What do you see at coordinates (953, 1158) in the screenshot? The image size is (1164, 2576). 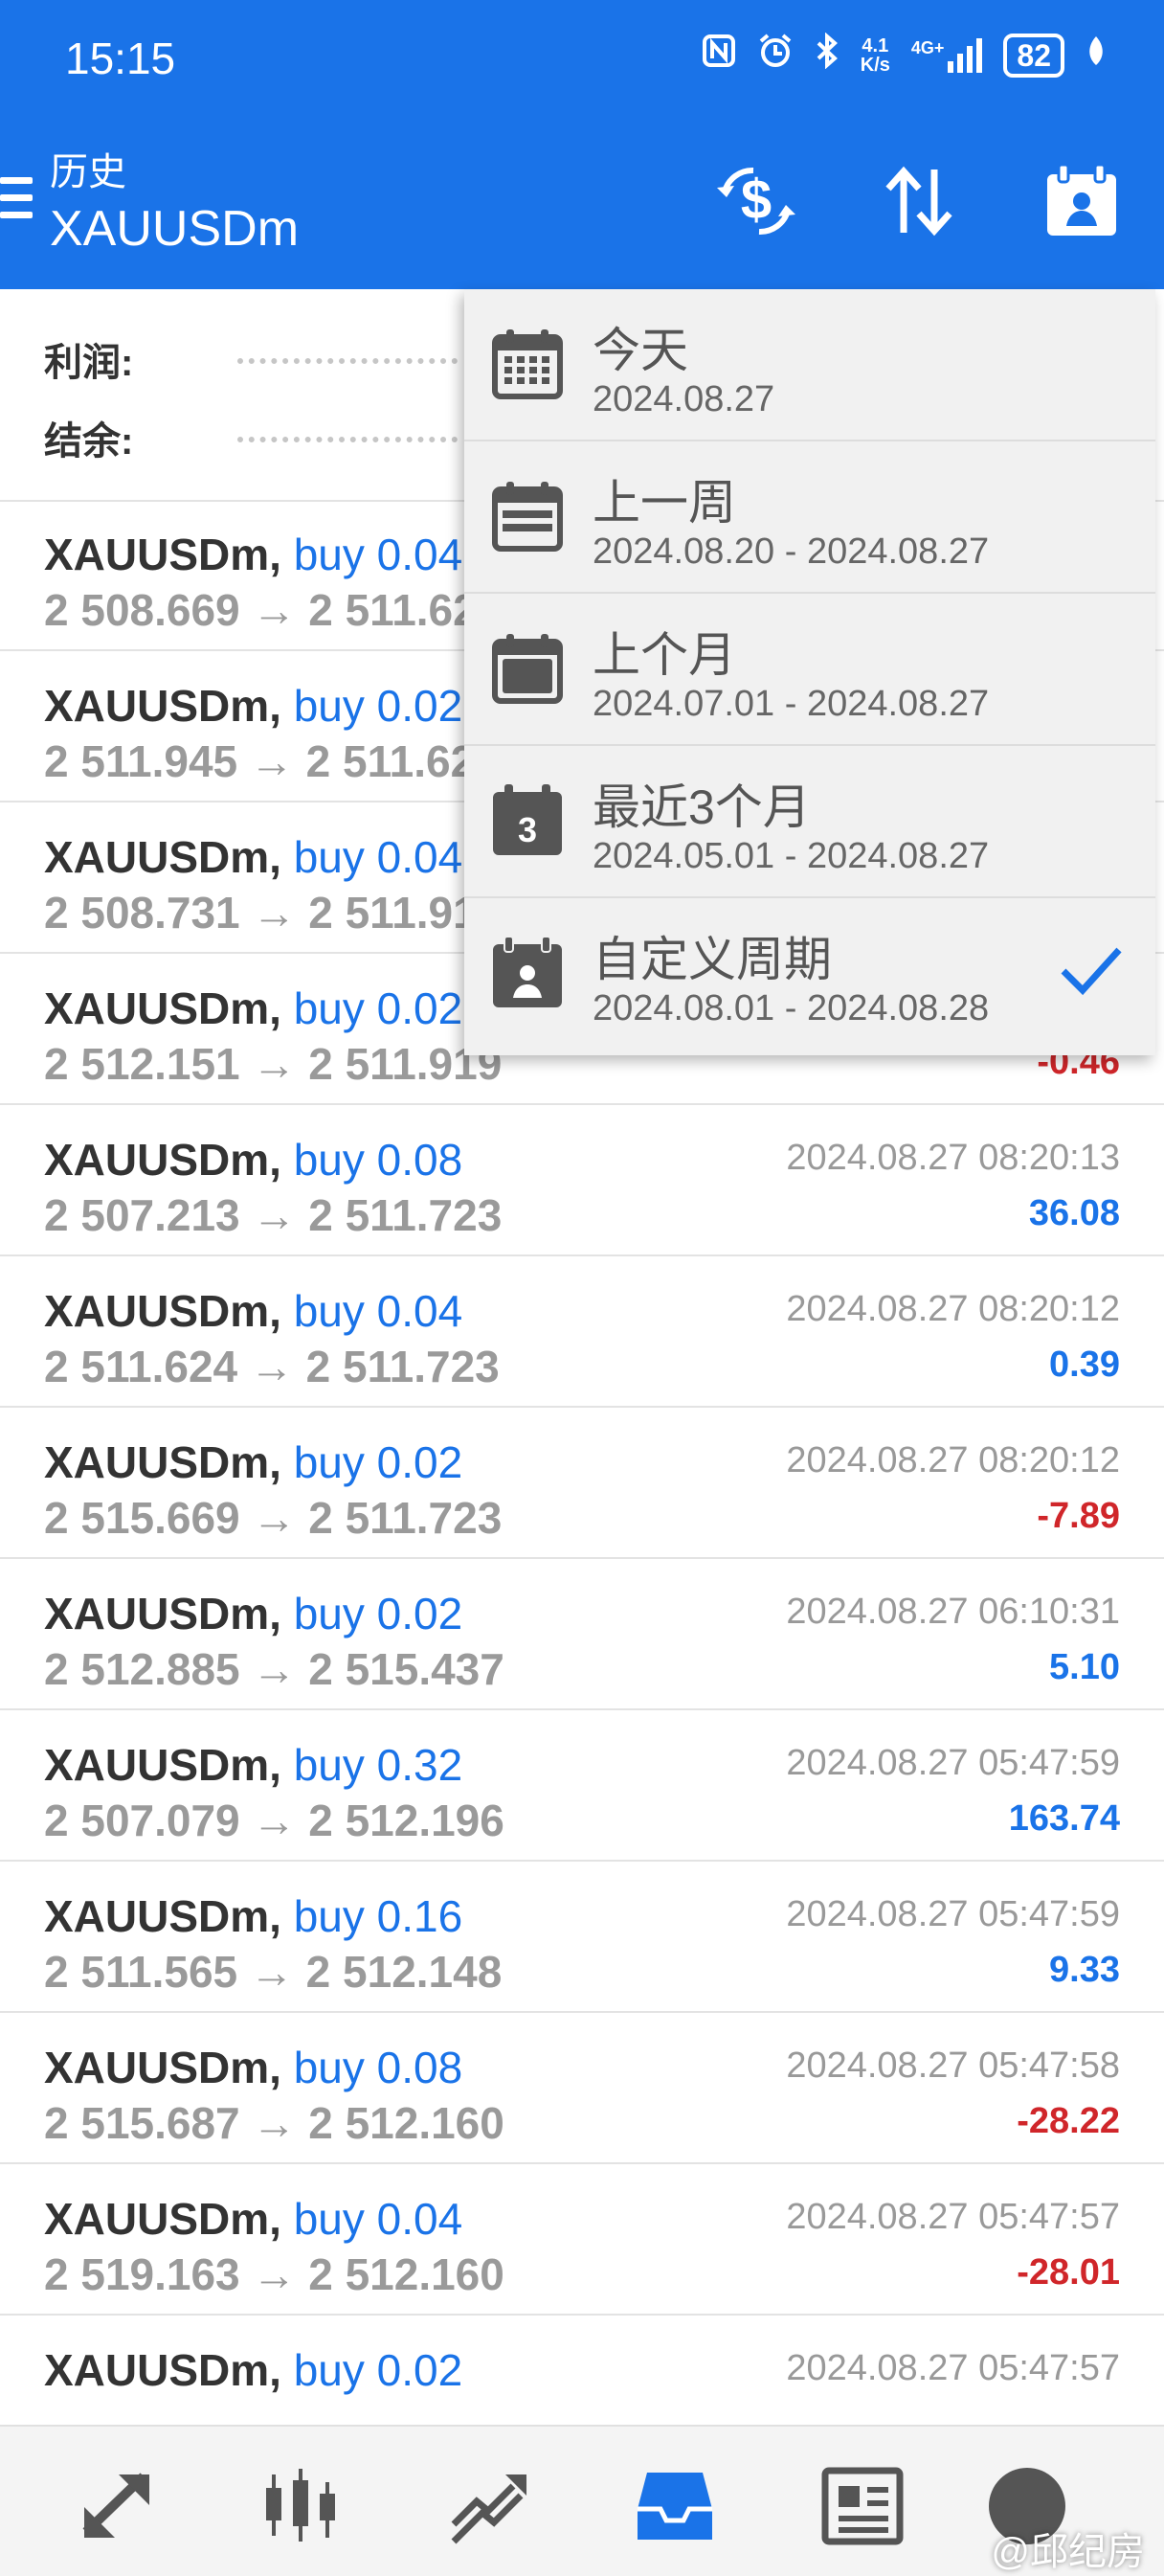 I see `trade-time: 2024.08.27 08:20:13` at bounding box center [953, 1158].